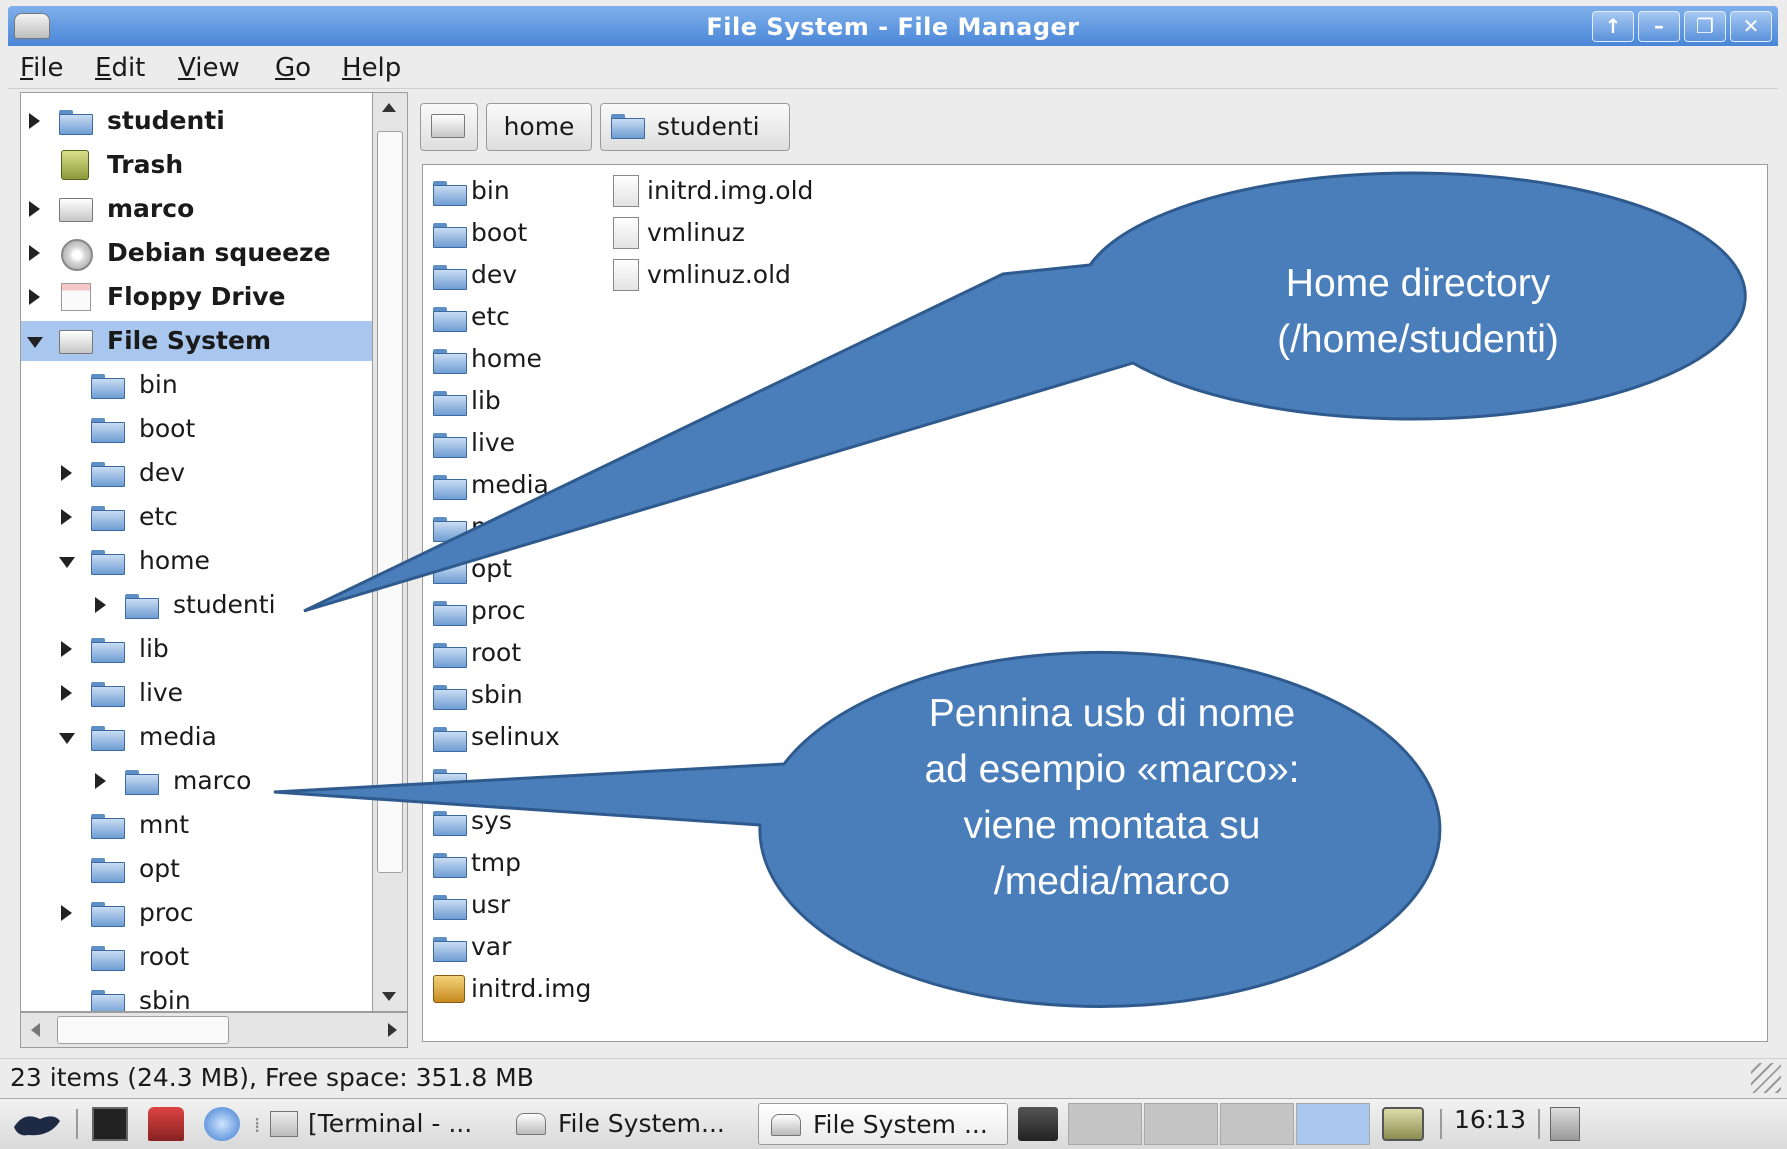  Describe the element at coordinates (206, 209) in the screenshot. I see `sidebar-item-marco: marco` at that location.